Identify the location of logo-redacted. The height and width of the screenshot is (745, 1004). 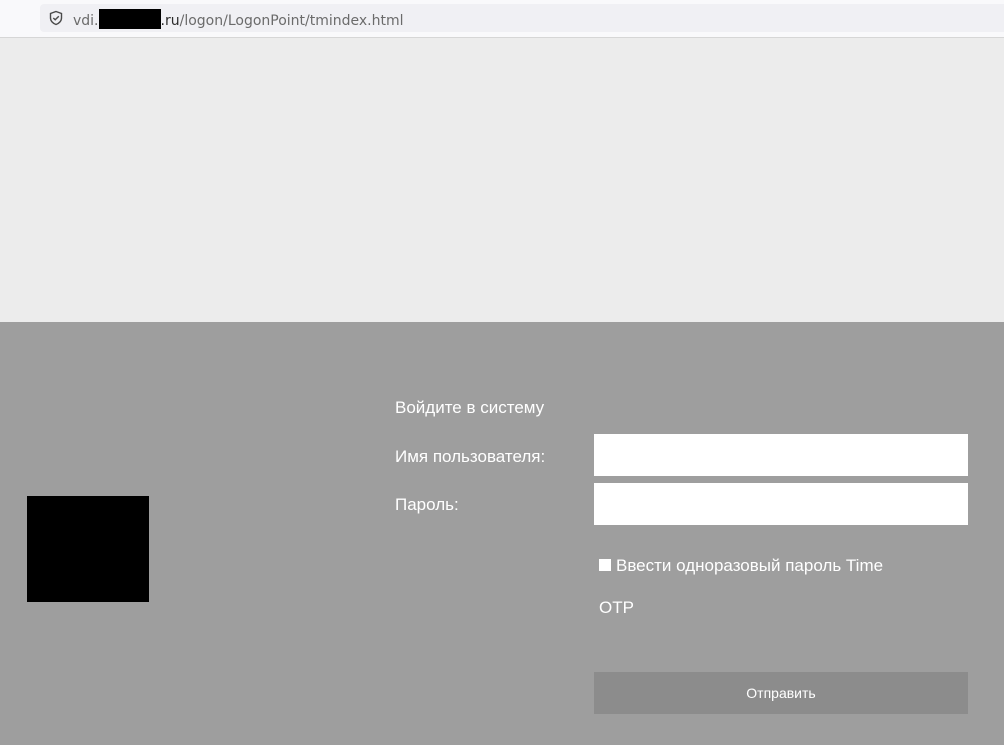
(88, 549).